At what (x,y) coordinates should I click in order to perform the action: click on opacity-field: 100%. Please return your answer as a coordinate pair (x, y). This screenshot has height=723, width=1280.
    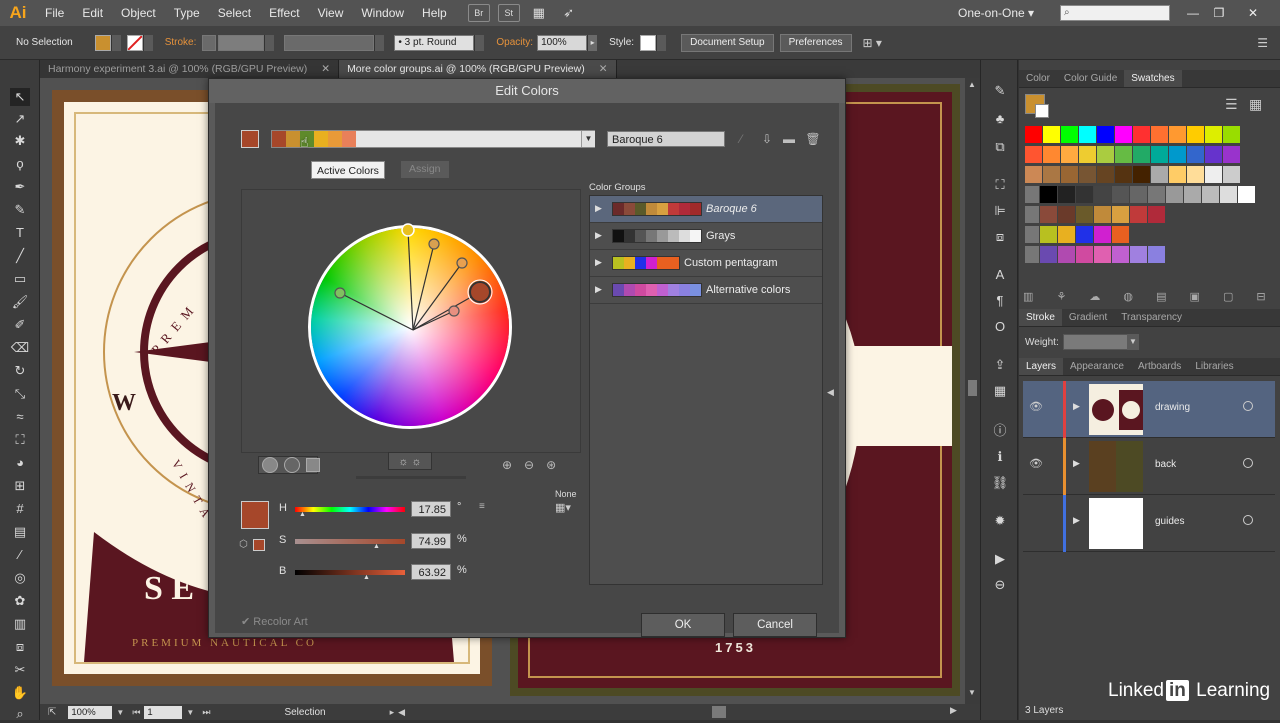
    Looking at the image, I should click on (562, 42).